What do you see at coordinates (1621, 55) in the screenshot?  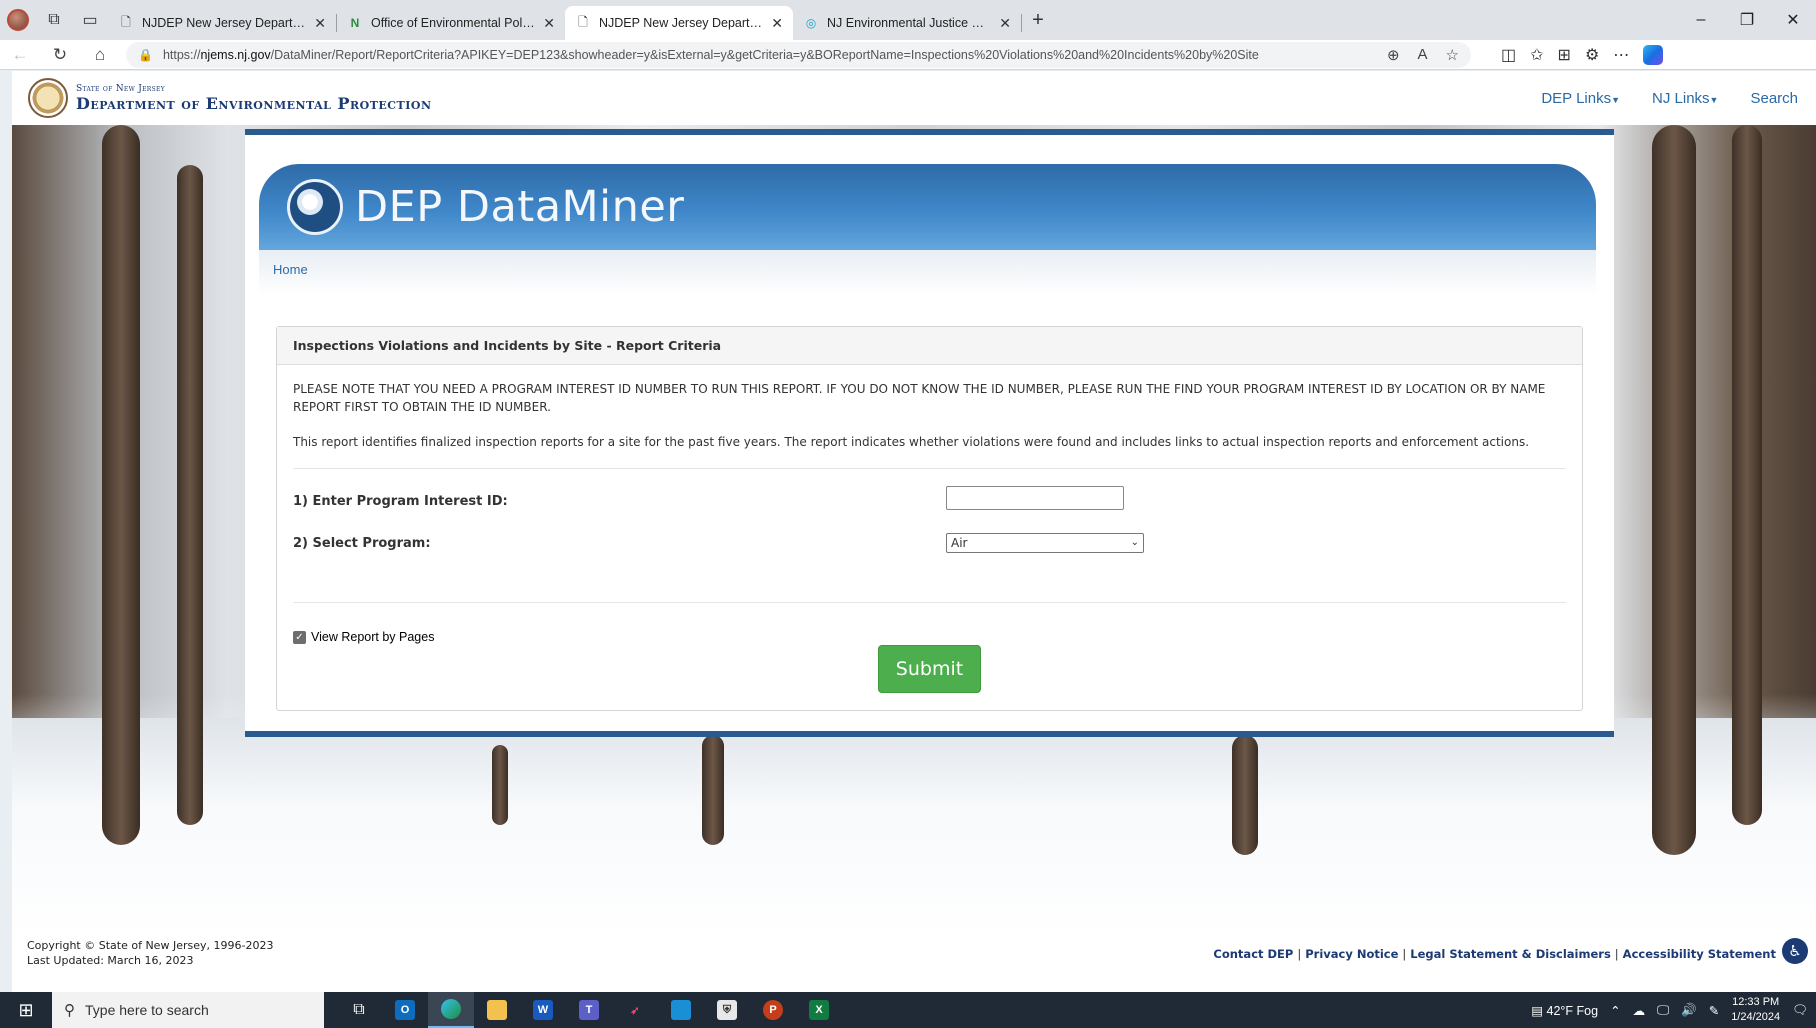 I see `more-menu-icon: ⋯` at bounding box center [1621, 55].